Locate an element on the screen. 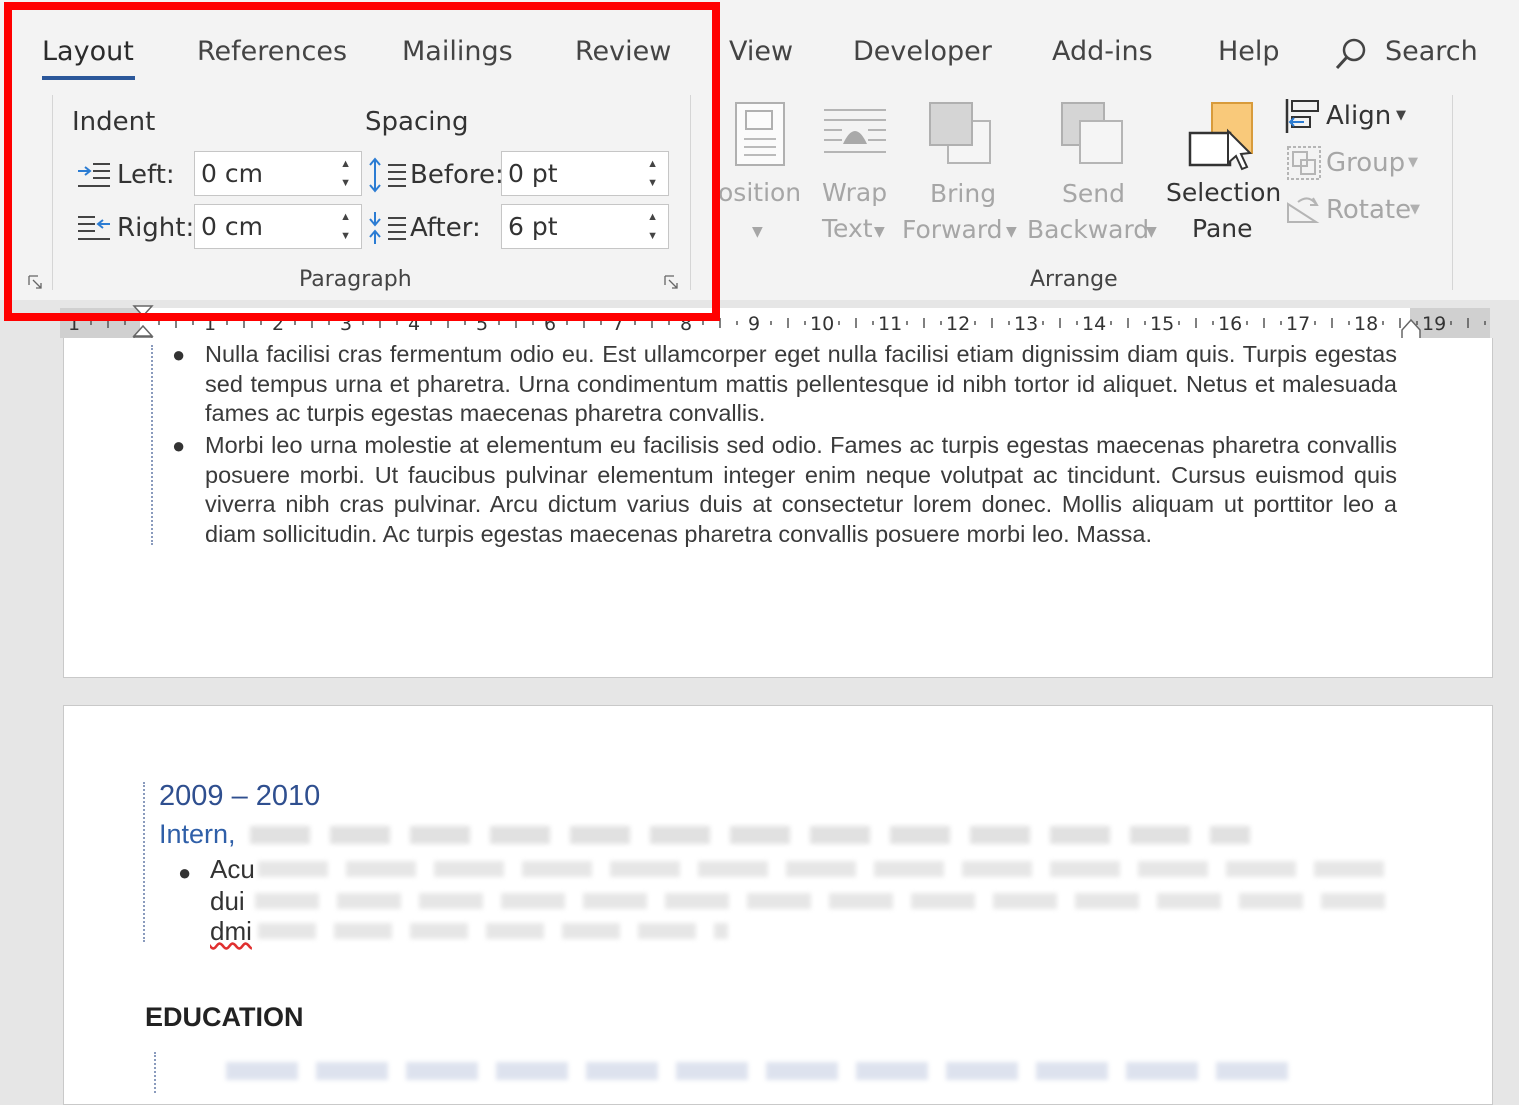 The height and width of the screenshot is (1105, 1519). spacing-before-label: Before: is located at coordinates (457, 175).